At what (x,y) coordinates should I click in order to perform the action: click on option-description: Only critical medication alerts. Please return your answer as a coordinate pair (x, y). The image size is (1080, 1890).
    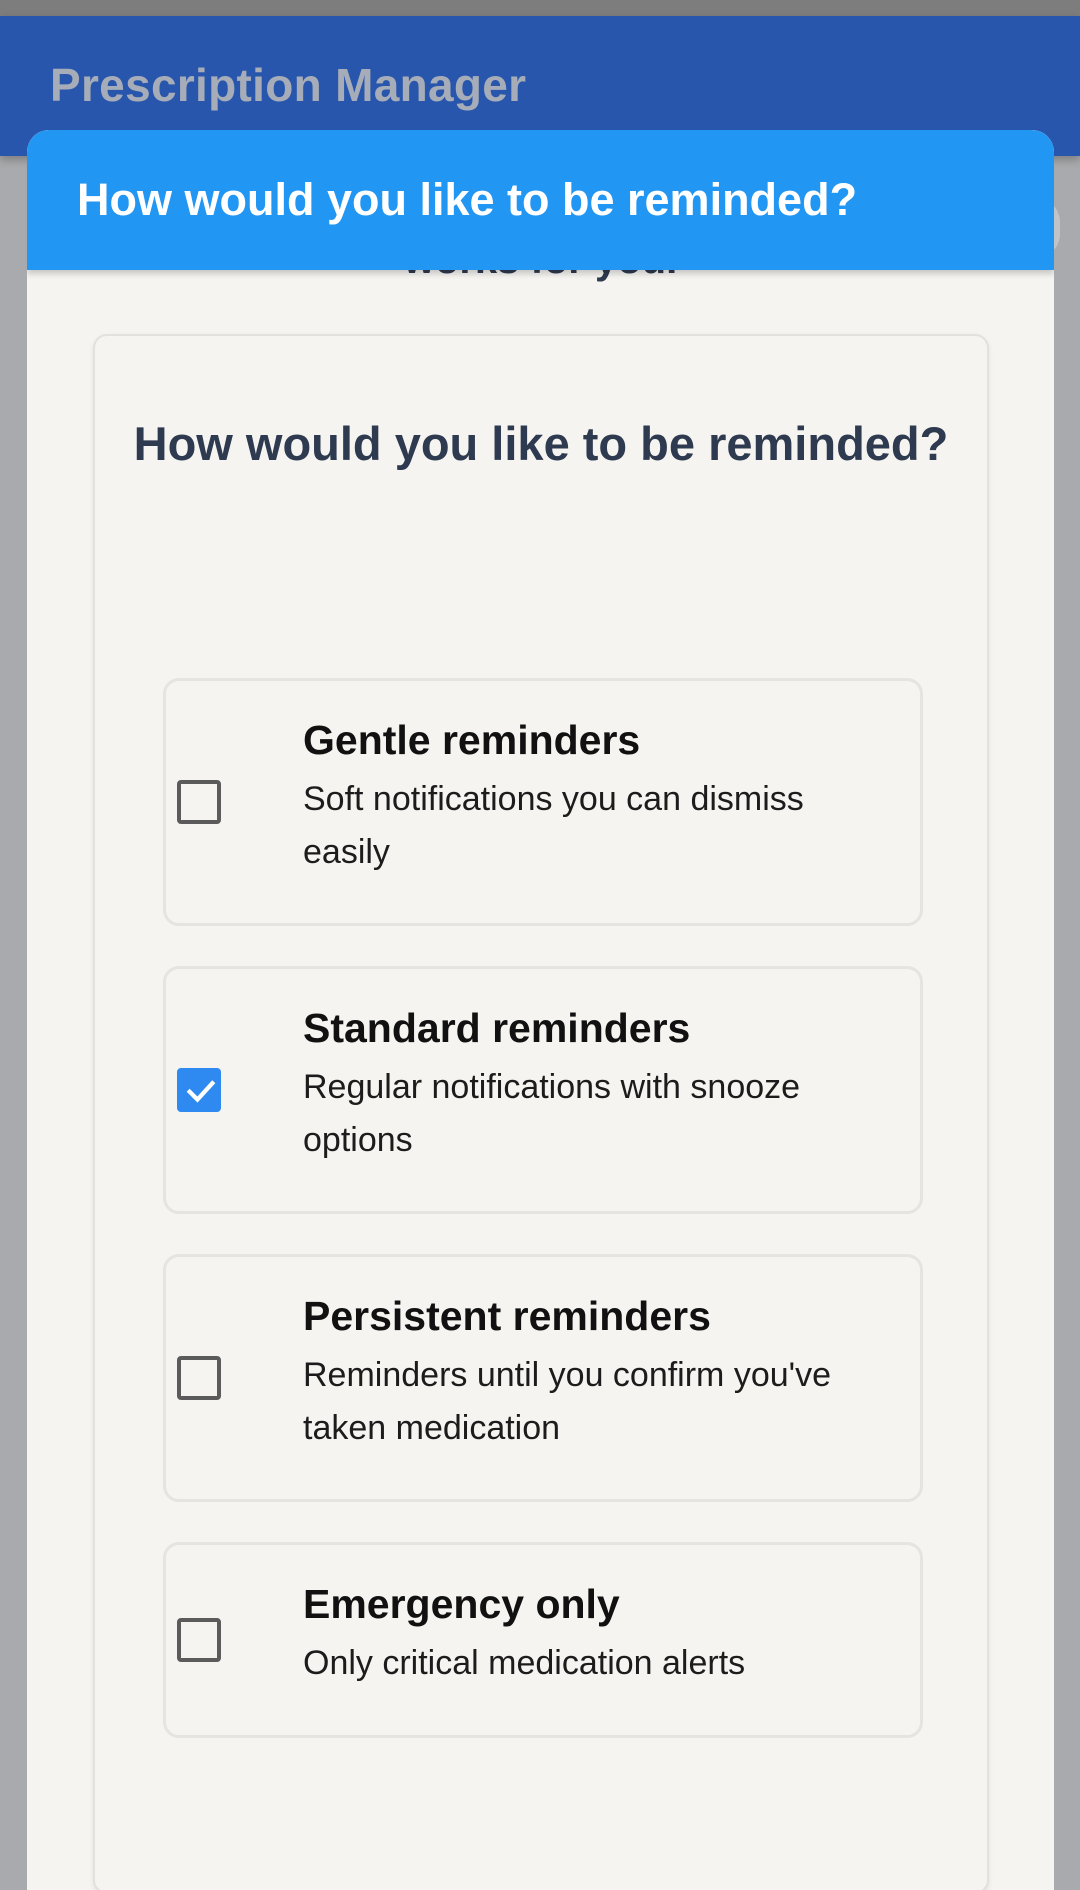
    Looking at the image, I should click on (524, 1663).